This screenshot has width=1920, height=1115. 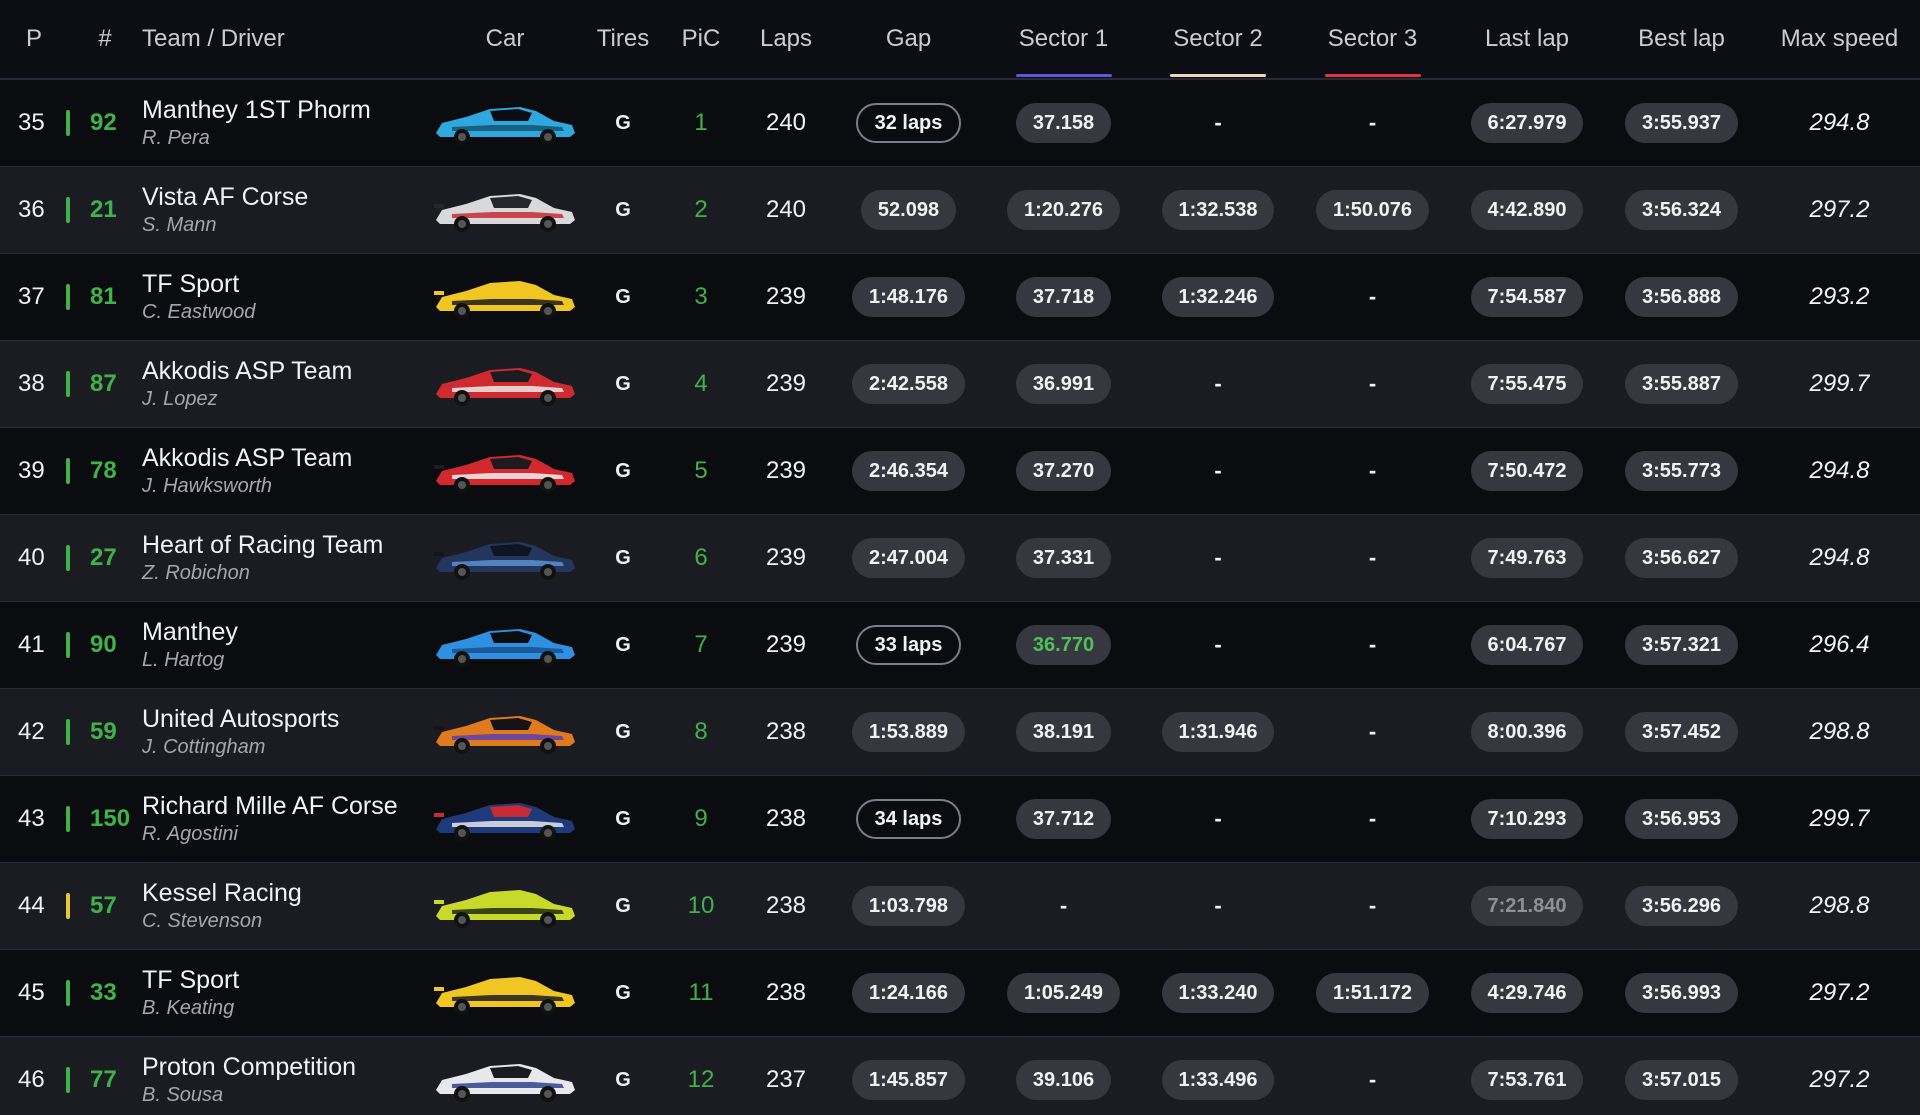 I want to click on max-speed-cell: 299.7, so click(x=1839, y=384).